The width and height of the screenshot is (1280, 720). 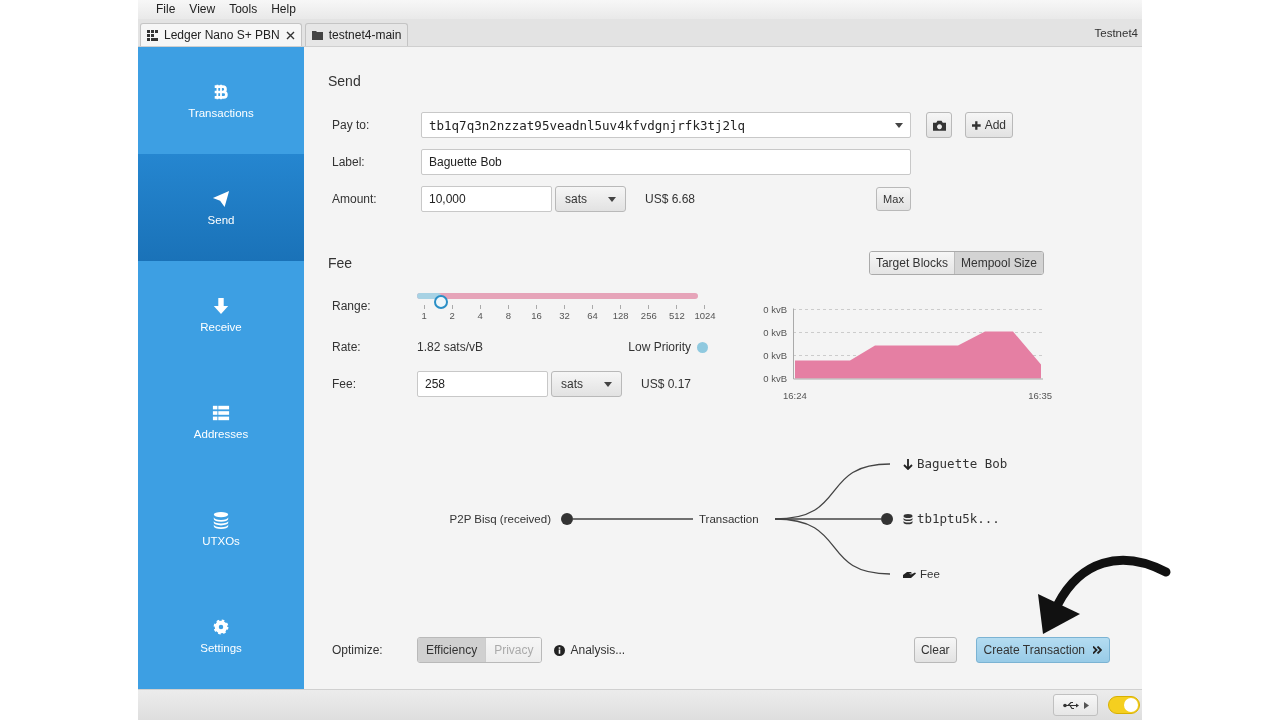 What do you see at coordinates (365, 35) in the screenshot?
I see `tab-label: testnet4-main` at bounding box center [365, 35].